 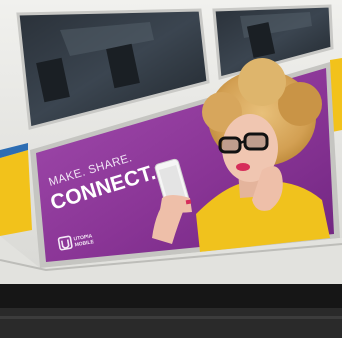 I want to click on bus-undercarriage, so click(x=171, y=296).